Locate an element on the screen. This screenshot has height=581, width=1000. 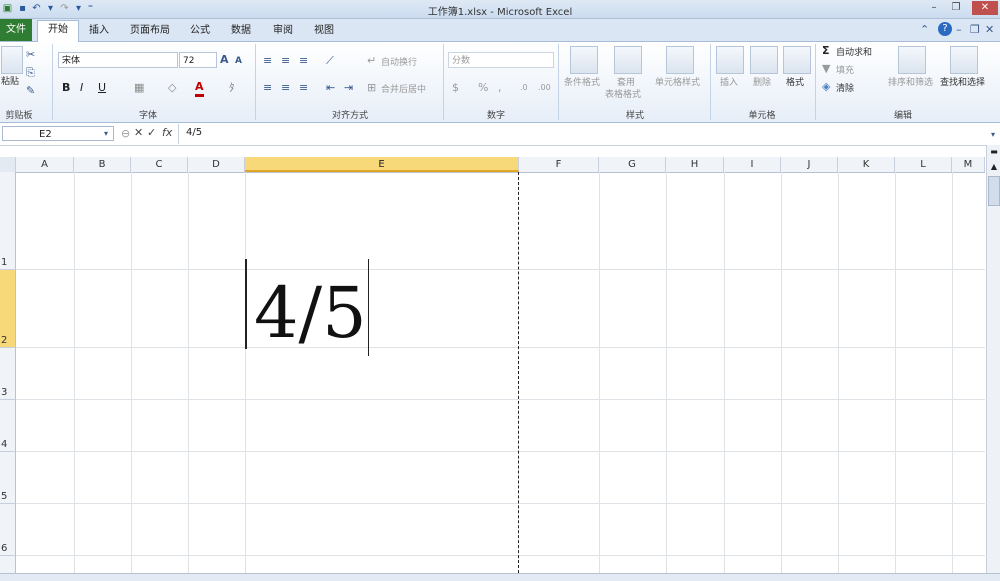
column-header: F is located at coordinates (559, 164).